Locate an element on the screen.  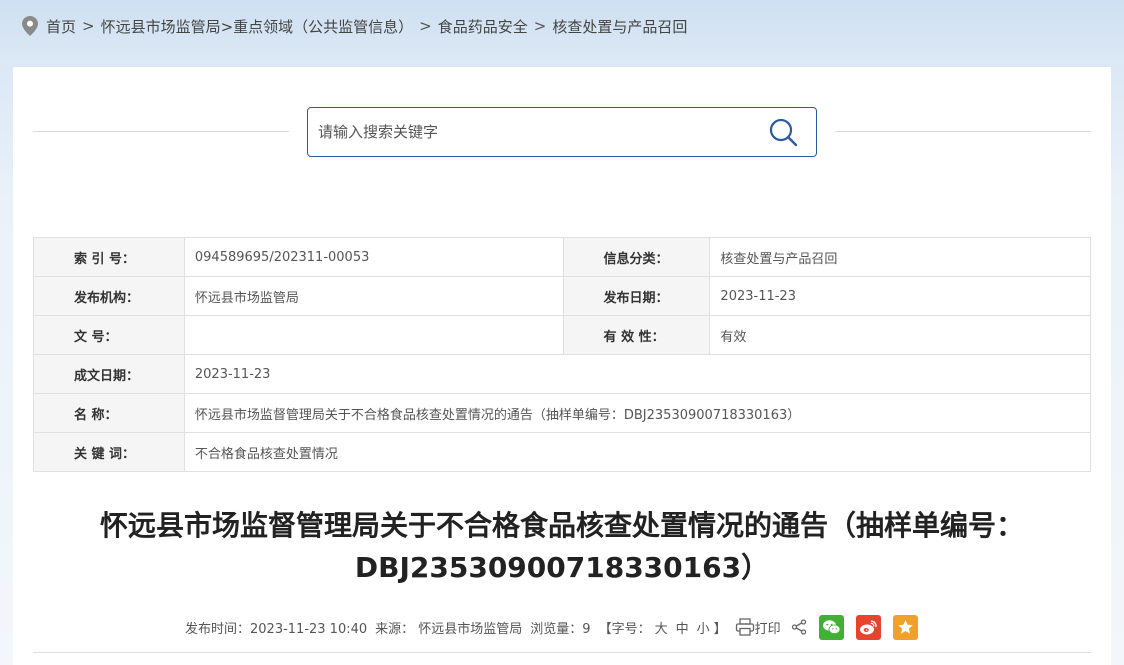
print-button: 打印 is located at coordinates (758, 627).